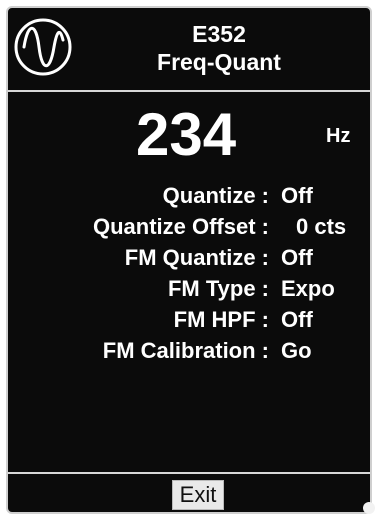 The image size is (381, 520). What do you see at coordinates (43, 47) in the screenshot?
I see `sine-wave-icon` at bounding box center [43, 47].